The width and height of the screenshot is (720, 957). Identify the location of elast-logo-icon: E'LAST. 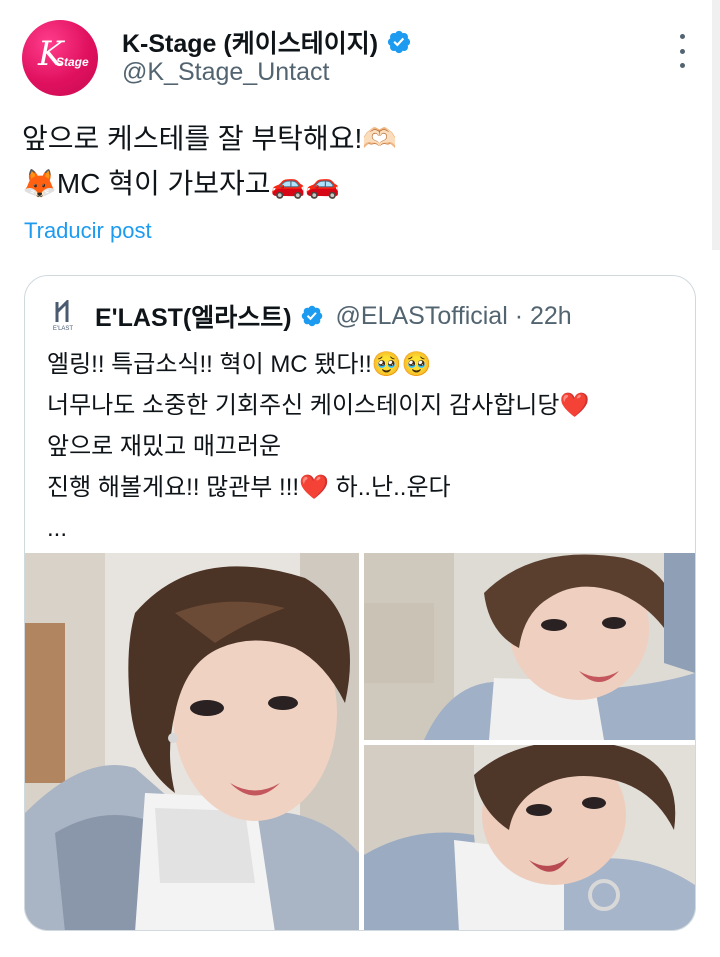
(63, 316).